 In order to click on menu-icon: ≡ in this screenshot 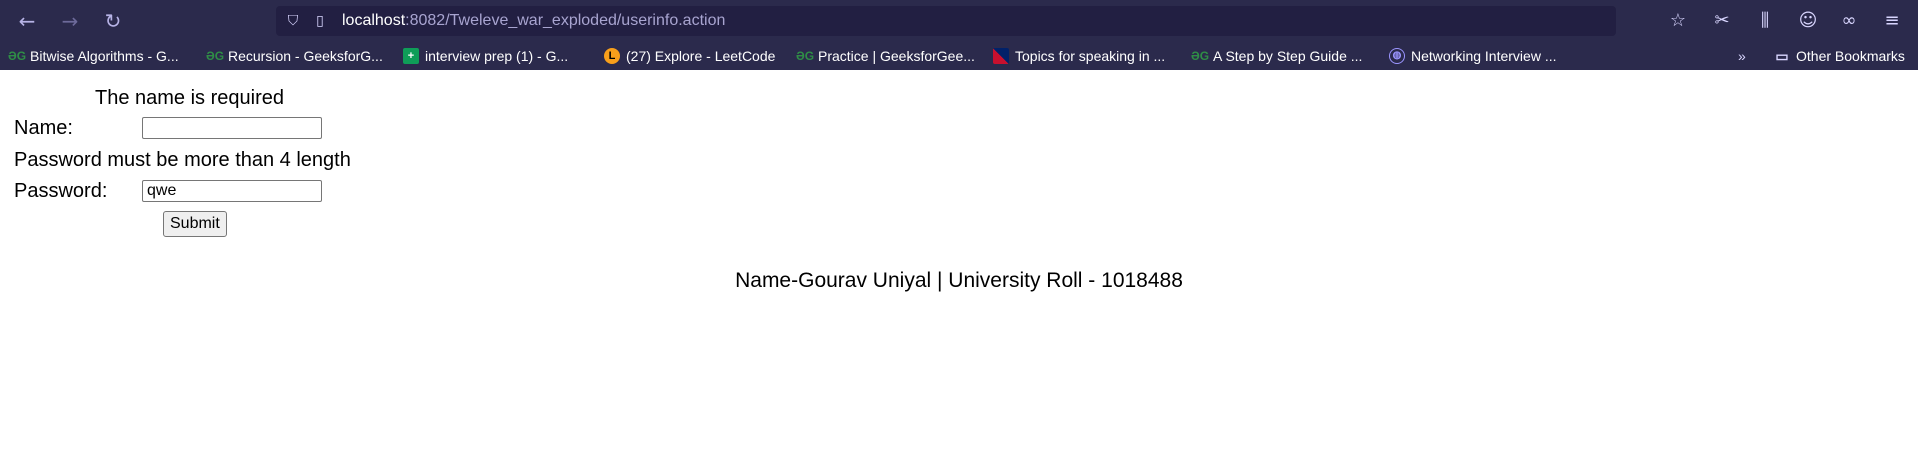, I will do `click(1892, 21)`.